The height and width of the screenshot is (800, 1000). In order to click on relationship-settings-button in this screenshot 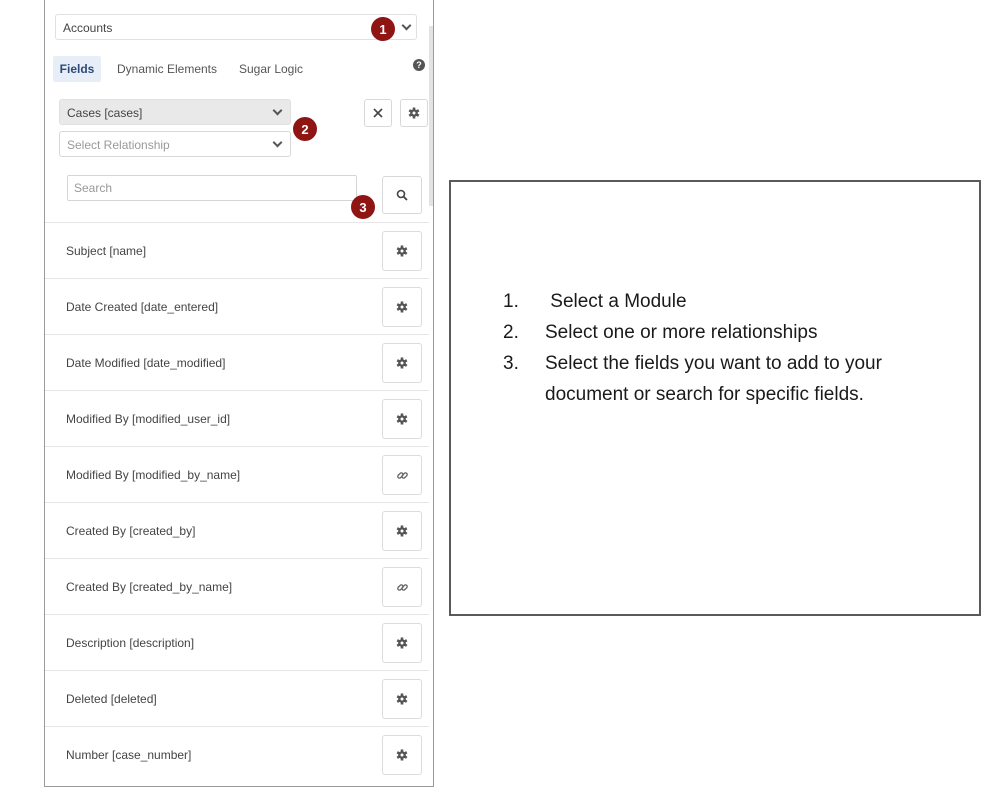, I will do `click(414, 113)`.